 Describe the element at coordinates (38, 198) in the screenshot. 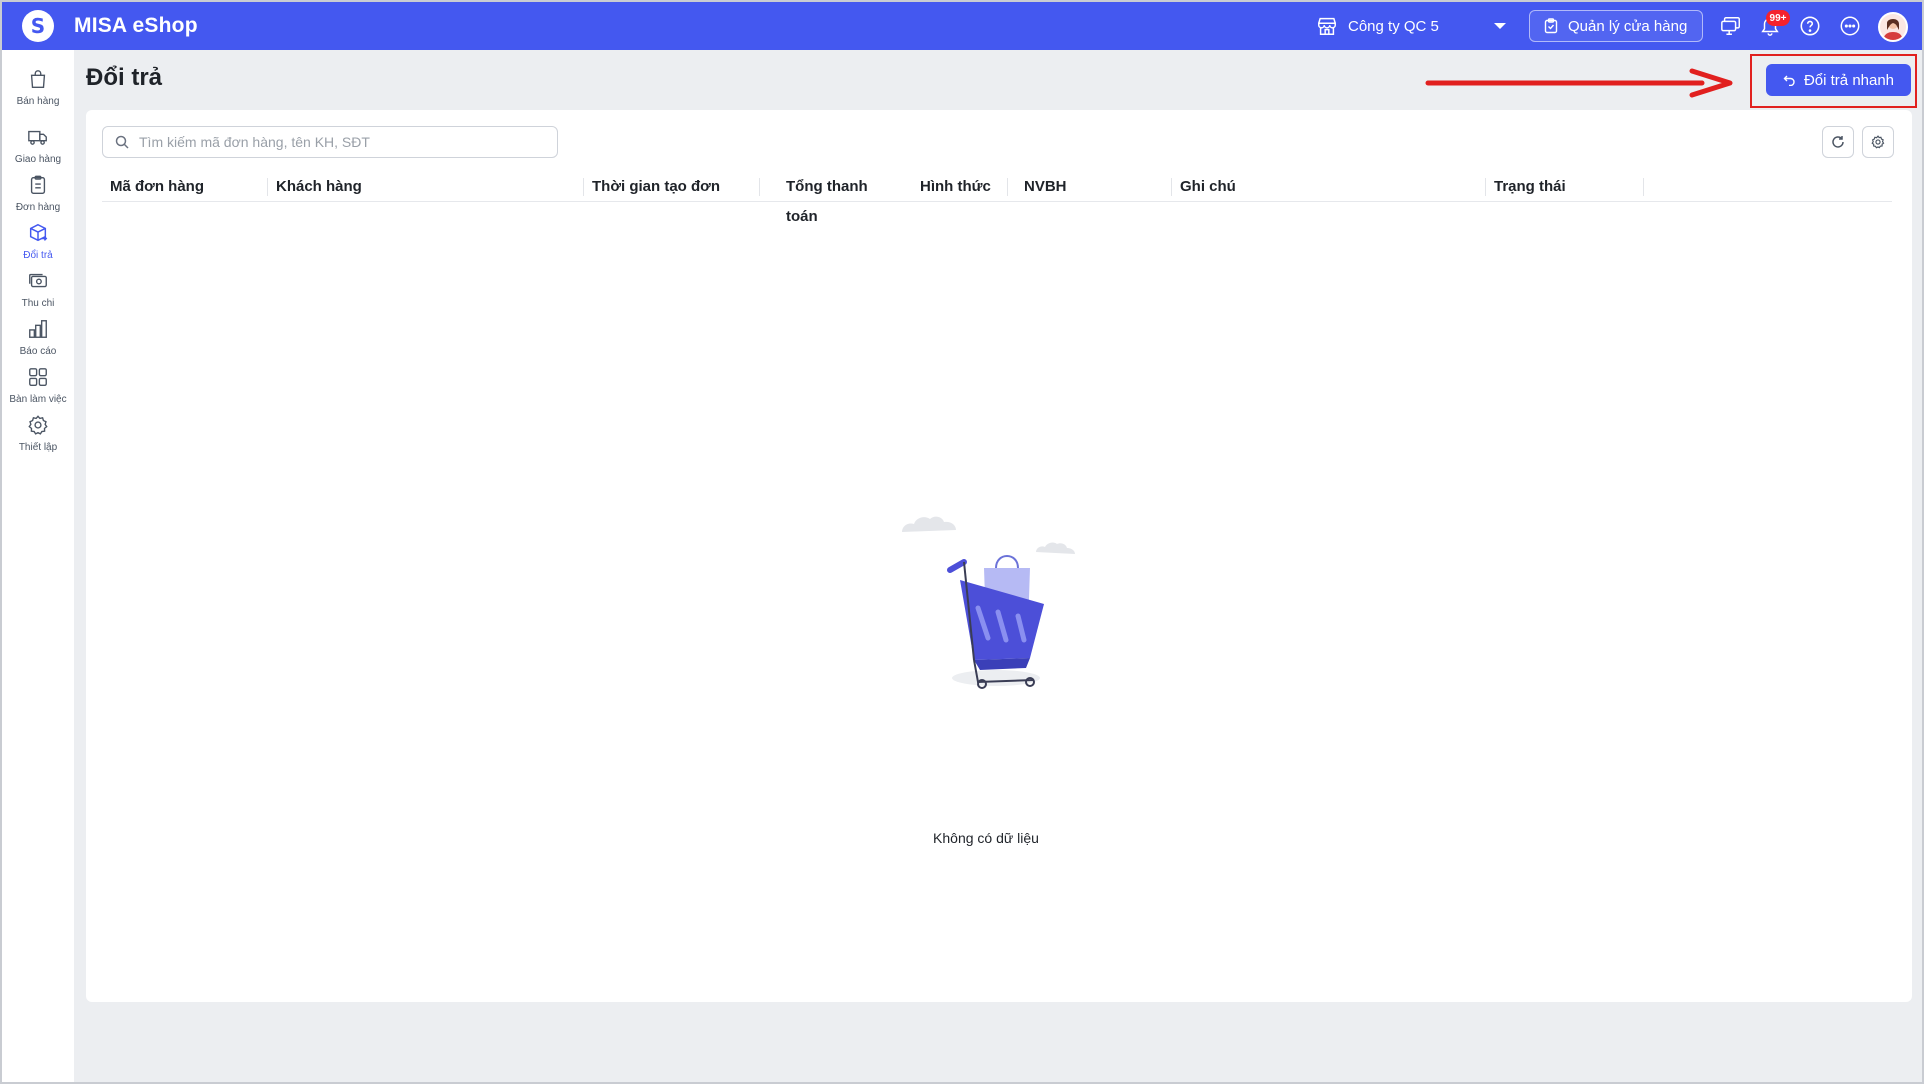

I see `sidebar-item-orders: Đơn hàng` at that location.